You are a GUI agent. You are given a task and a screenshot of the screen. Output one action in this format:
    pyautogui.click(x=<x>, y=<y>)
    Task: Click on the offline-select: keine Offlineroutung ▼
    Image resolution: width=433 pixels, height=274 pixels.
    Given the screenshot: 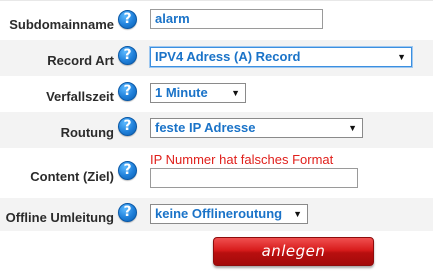 What is the action you would take?
    pyautogui.click(x=229, y=214)
    